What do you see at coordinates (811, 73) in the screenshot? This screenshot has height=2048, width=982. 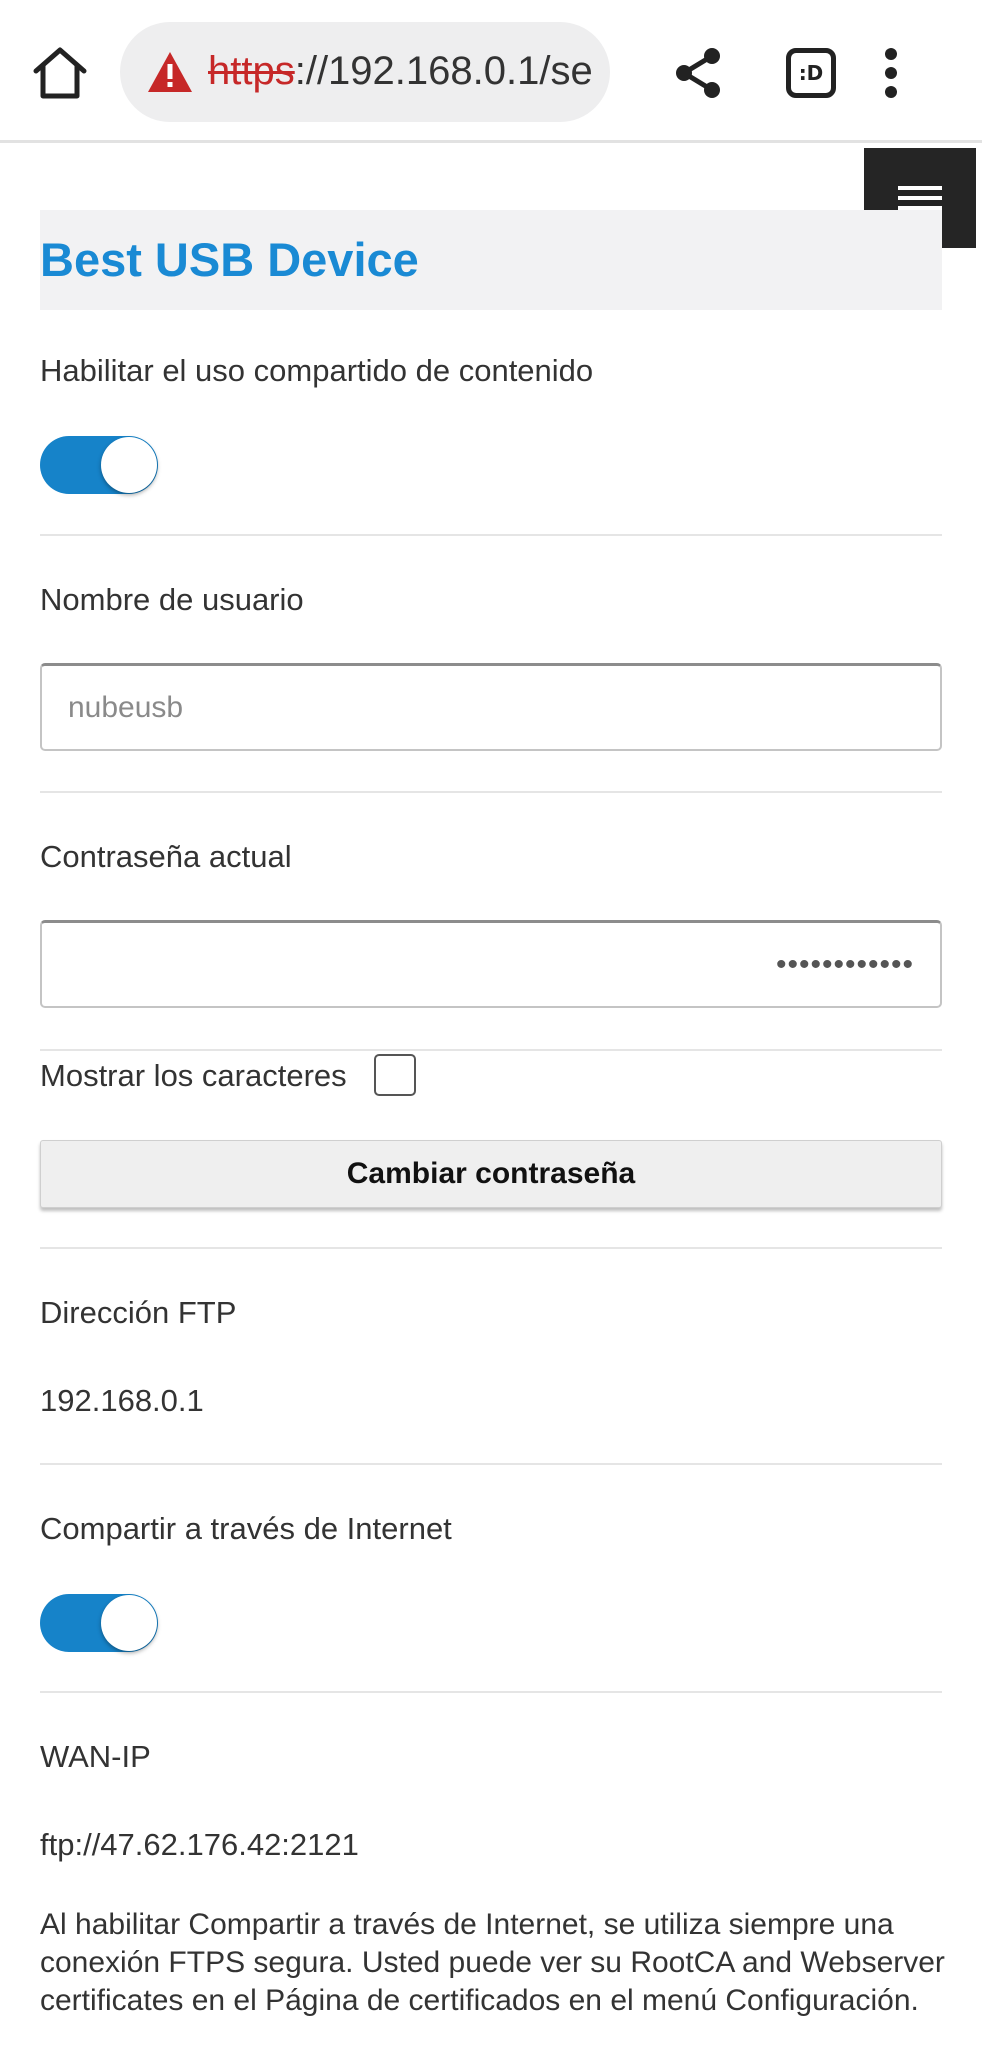 I see `tab-switcher-button: :D` at bounding box center [811, 73].